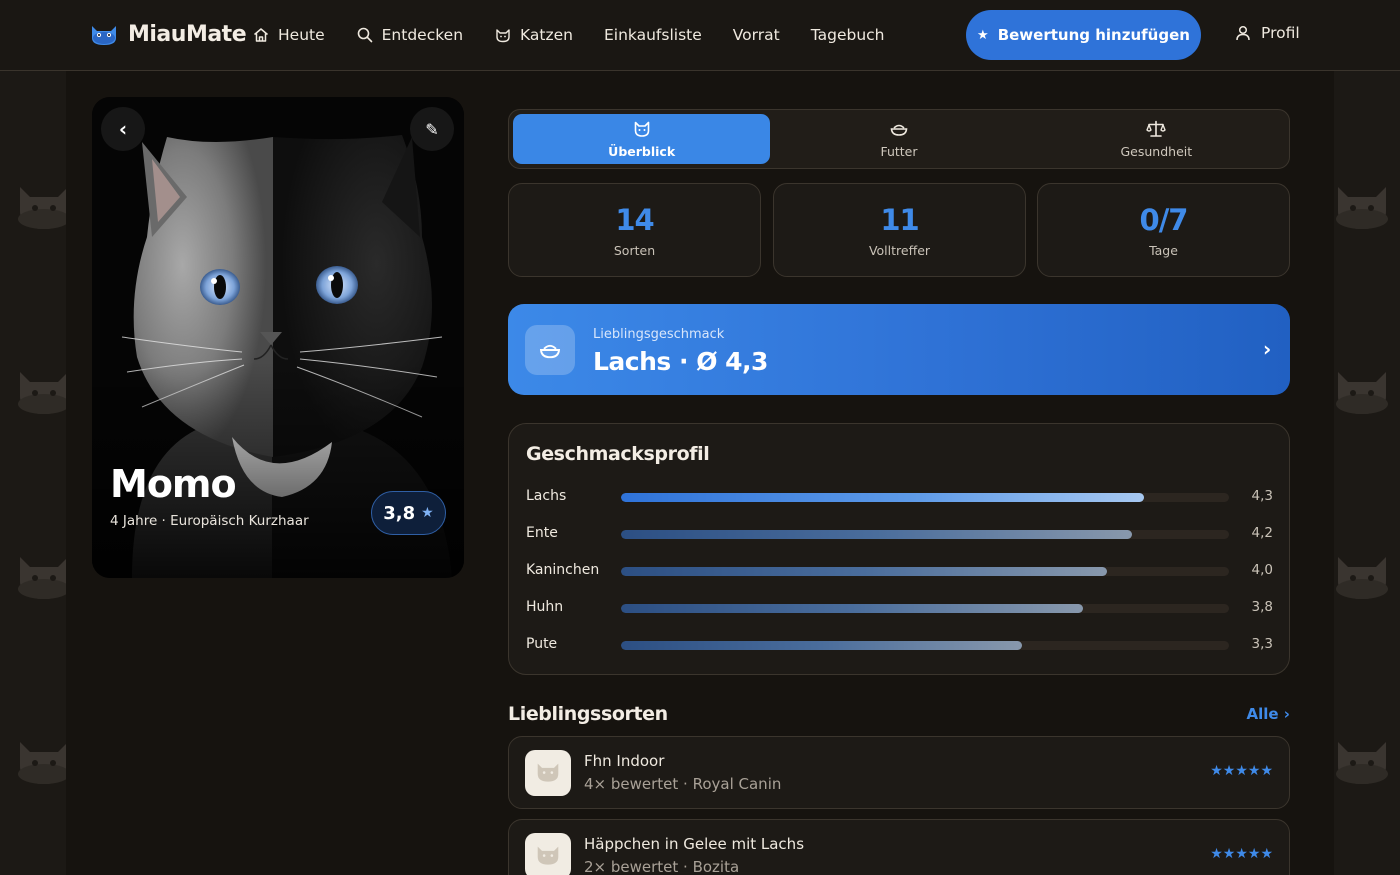  What do you see at coordinates (546, 496) in the screenshot?
I see `taste-name: Lachs` at bounding box center [546, 496].